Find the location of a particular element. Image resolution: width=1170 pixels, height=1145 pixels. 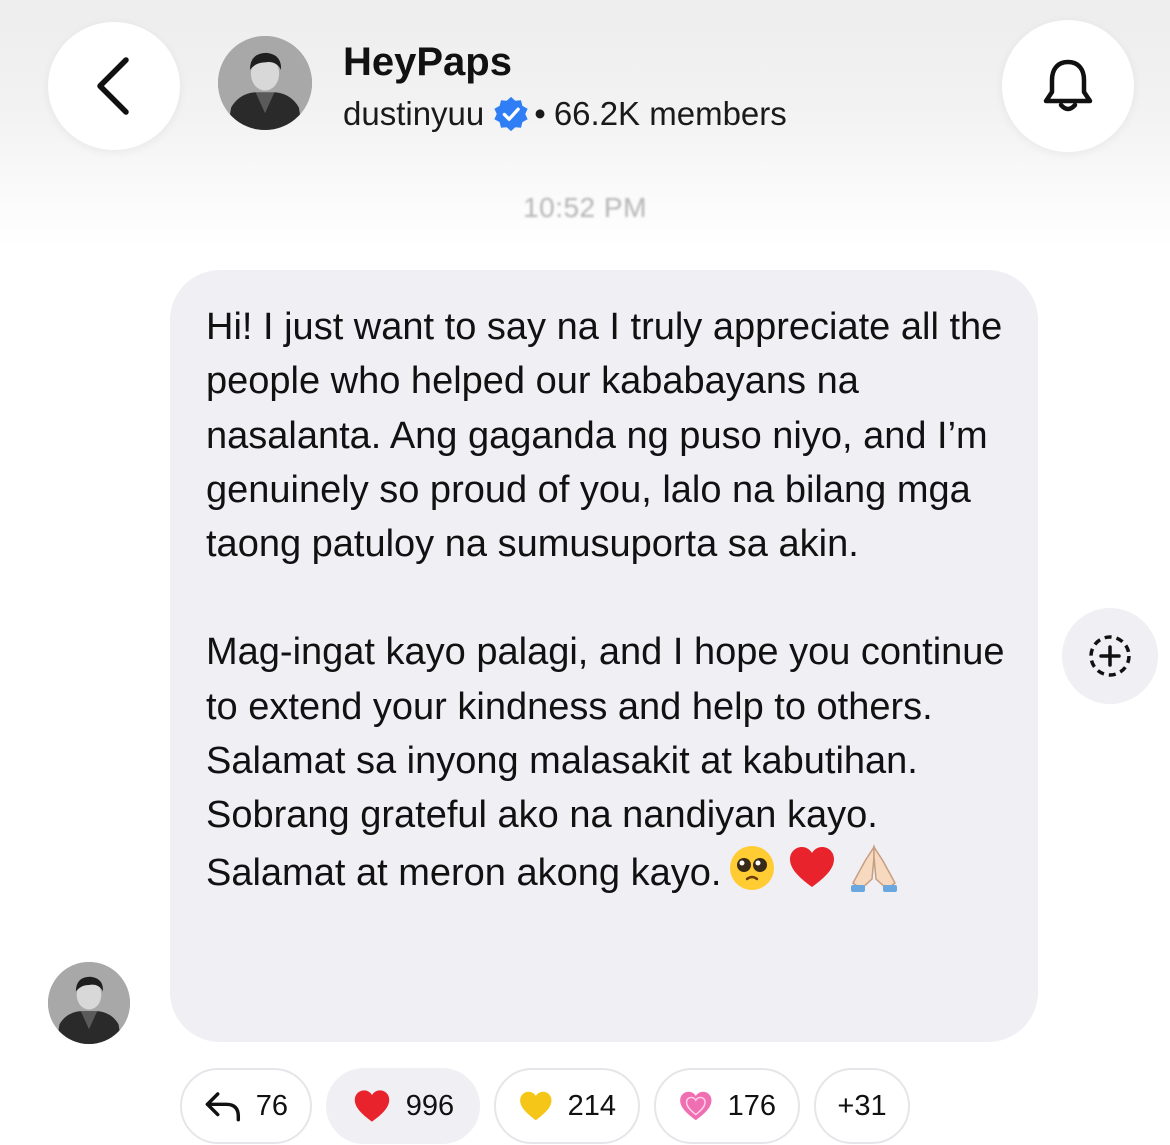

message-timestamp: 10:52 PM is located at coordinates (585, 207).